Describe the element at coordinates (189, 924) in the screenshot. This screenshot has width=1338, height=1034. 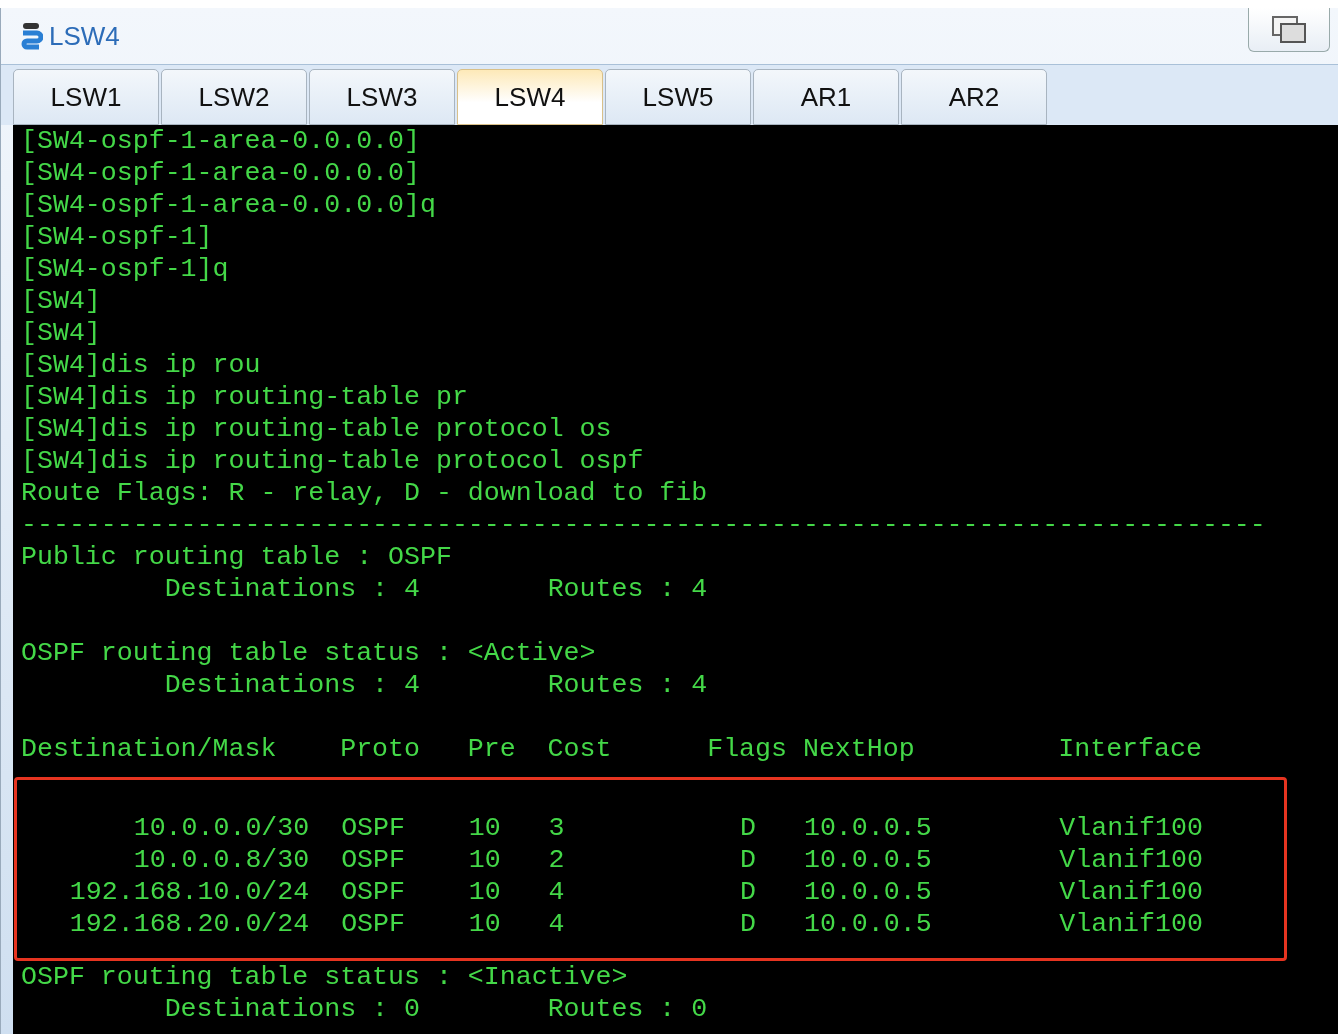
I see `table-cell-text: 192.168.20.0/24` at that location.